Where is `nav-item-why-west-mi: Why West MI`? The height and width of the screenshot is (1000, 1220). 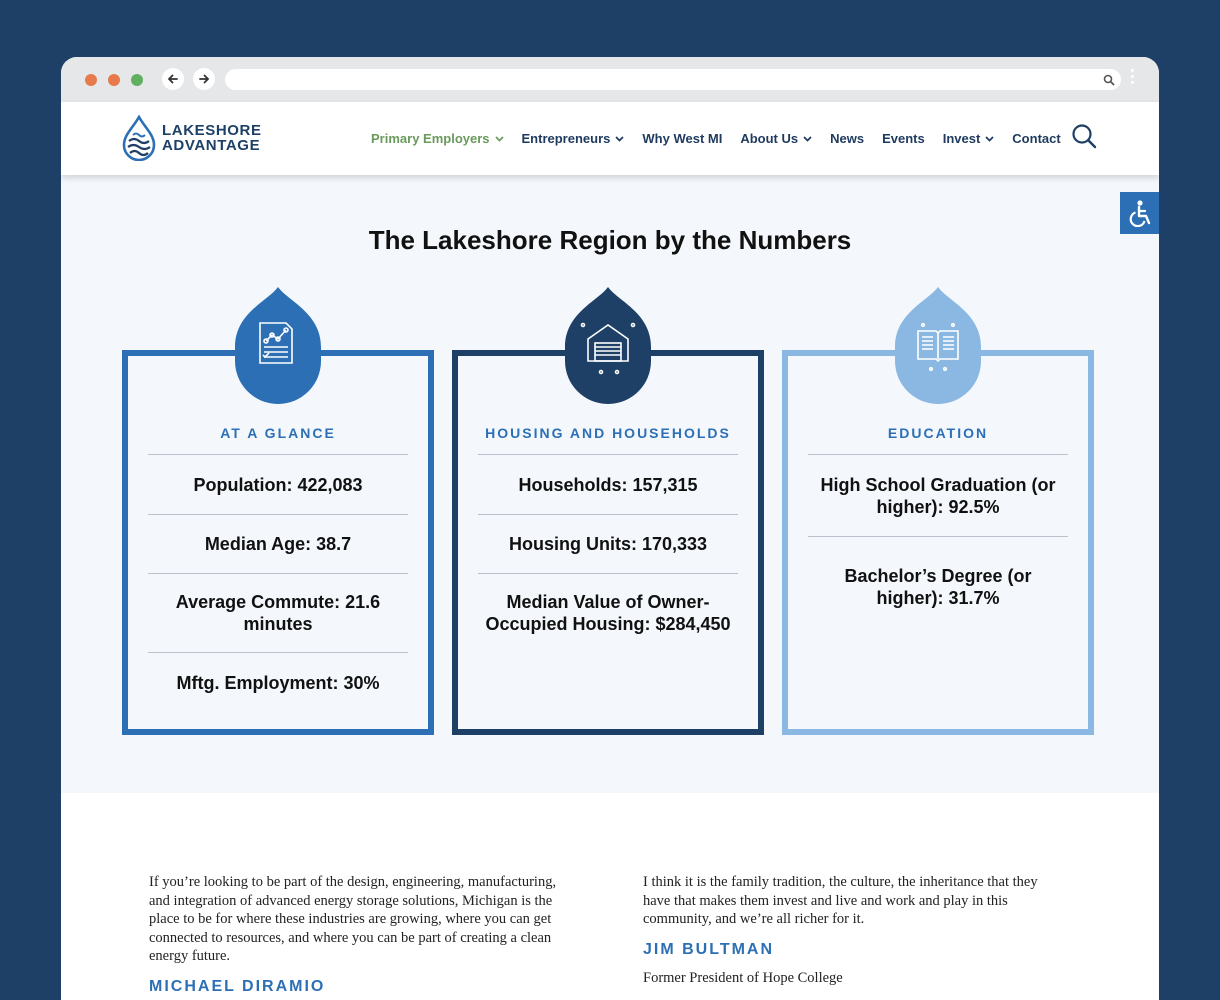 nav-item-why-west-mi: Why West MI is located at coordinates (682, 138).